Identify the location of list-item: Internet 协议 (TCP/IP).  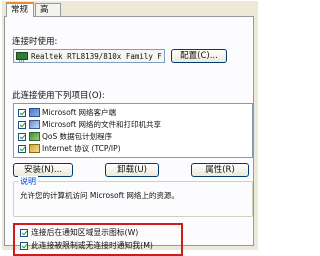
(69, 148).